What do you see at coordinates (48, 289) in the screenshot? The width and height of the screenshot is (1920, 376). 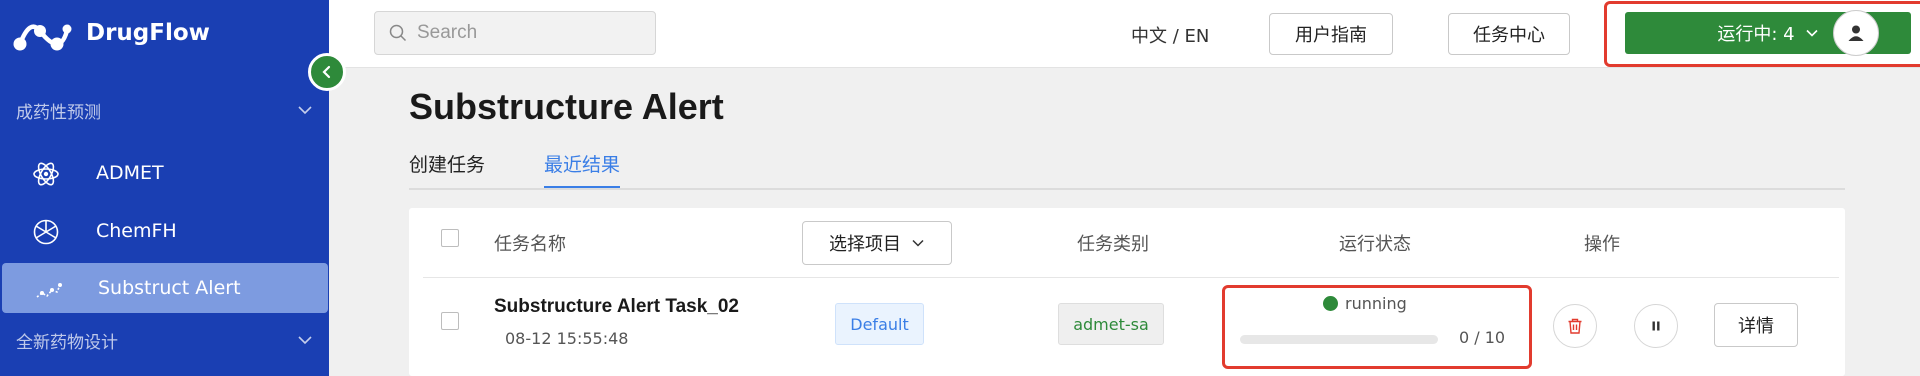 I see `substructure-icon` at bounding box center [48, 289].